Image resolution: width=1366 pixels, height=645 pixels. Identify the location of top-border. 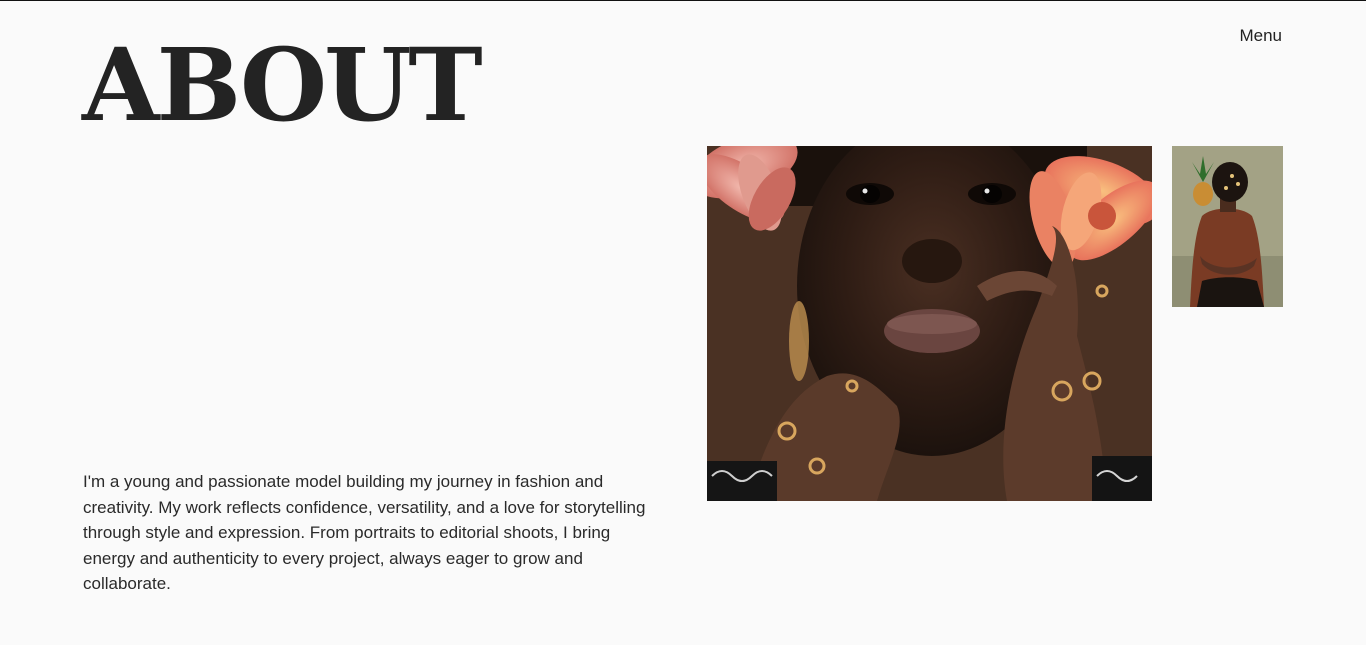
(683, 0).